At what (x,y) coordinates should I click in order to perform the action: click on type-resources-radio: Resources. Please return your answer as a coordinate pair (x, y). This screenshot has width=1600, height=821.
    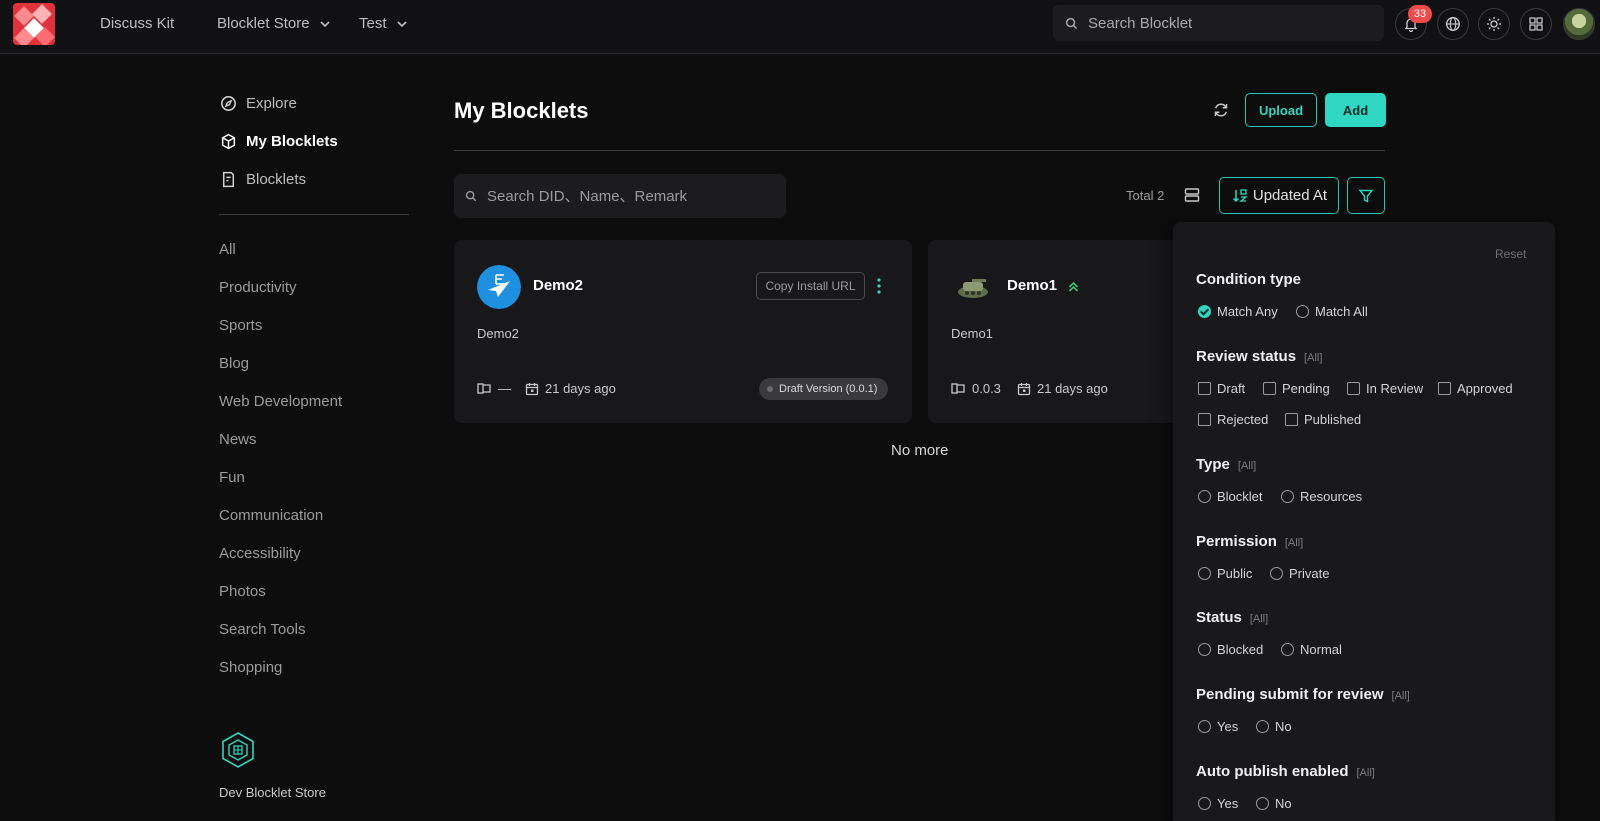
    Looking at the image, I should click on (1321, 496).